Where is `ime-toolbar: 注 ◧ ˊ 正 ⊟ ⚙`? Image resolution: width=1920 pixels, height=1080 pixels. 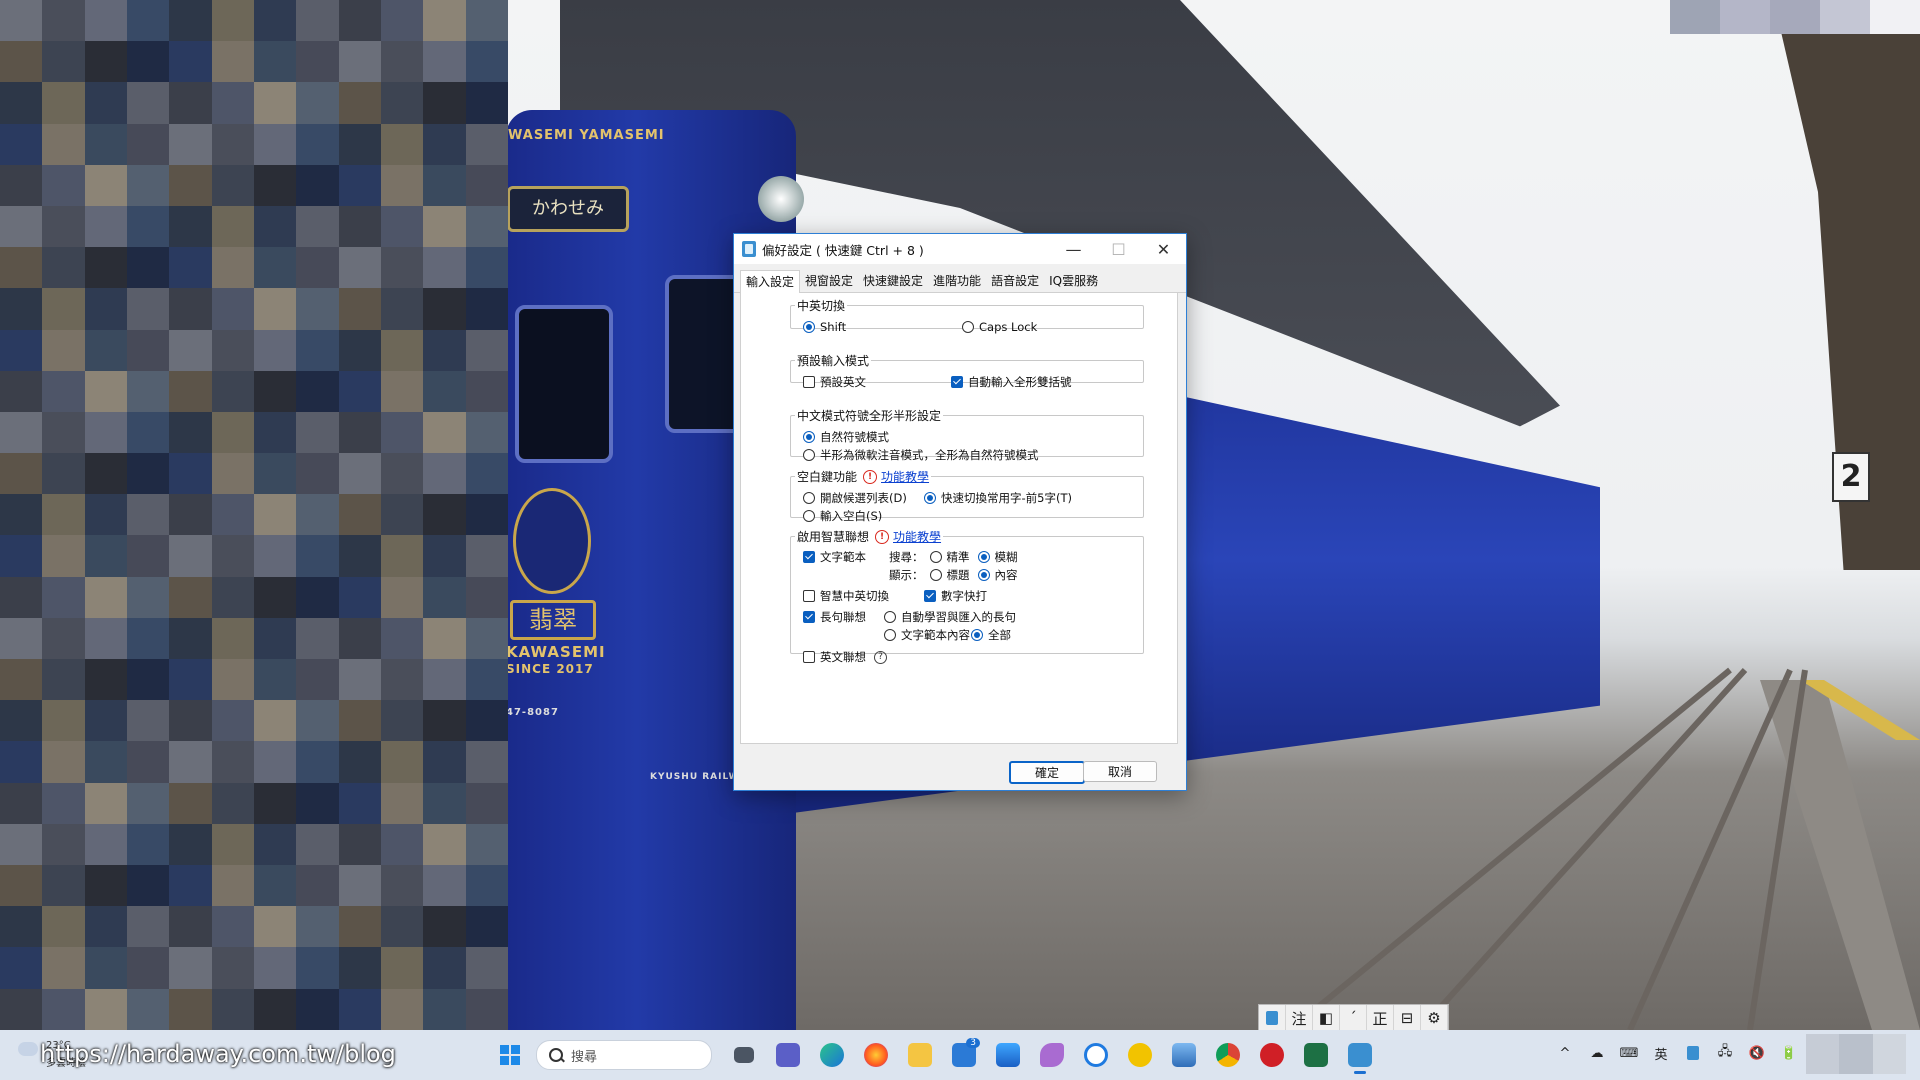
ime-toolbar: 注 ◧ ˊ 正 ⊟ ⚙ is located at coordinates (1353, 1018).